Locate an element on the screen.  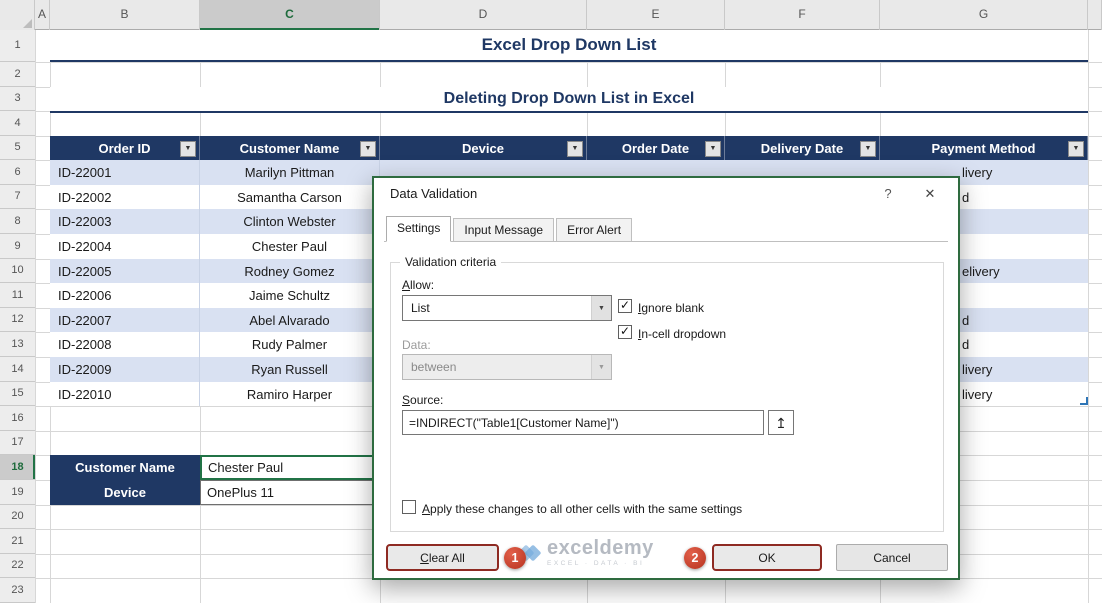
header-label: Device is located at coordinates (483, 148).